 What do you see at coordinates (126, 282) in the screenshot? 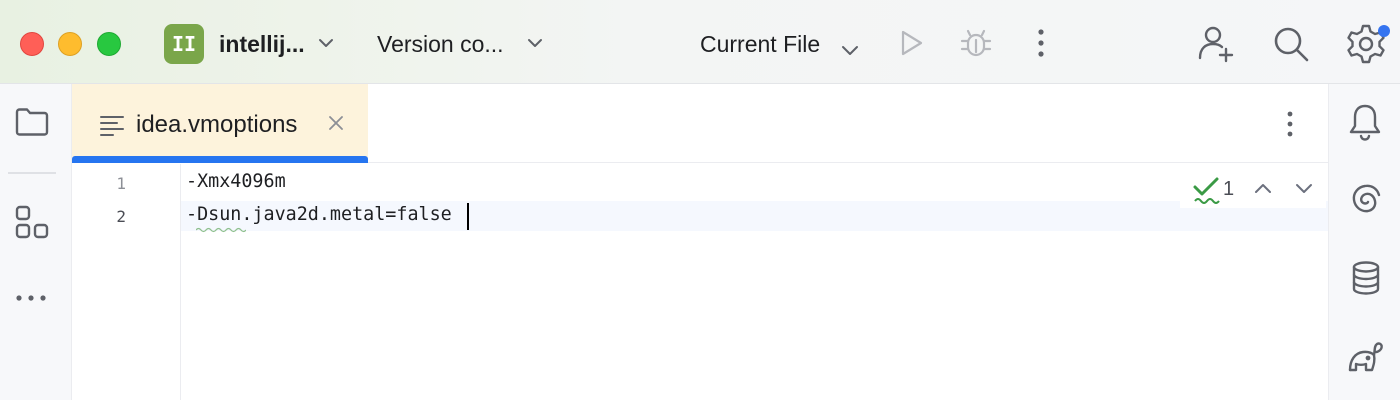
I see `line-number-gutter: 1 2` at bounding box center [126, 282].